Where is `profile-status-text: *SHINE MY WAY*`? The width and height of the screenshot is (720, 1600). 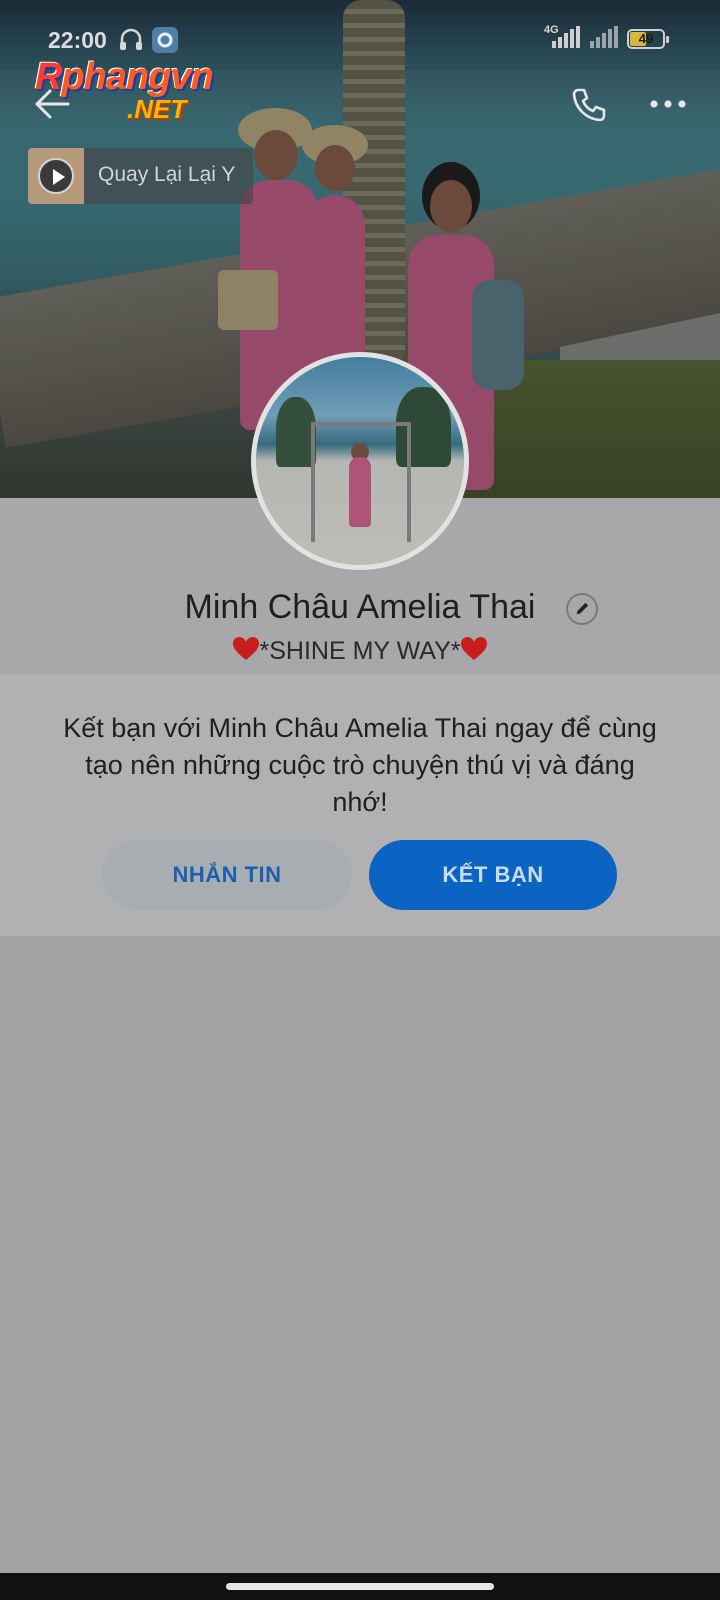
profile-status-text: *SHINE MY WAY* is located at coordinates (360, 651).